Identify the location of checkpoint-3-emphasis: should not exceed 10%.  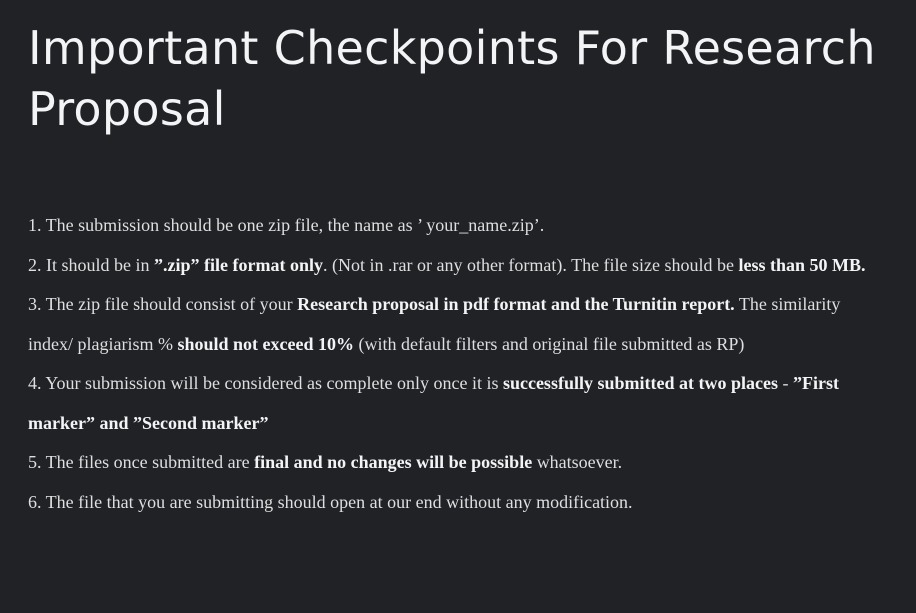
(265, 343).